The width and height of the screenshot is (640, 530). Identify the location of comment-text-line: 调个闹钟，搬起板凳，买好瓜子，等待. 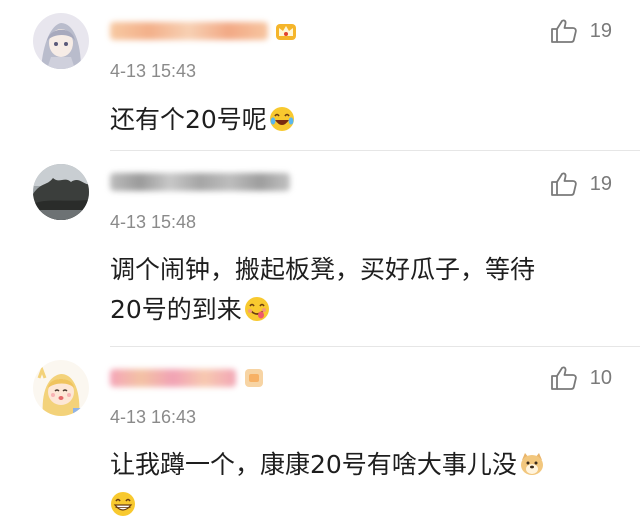
(323, 269).